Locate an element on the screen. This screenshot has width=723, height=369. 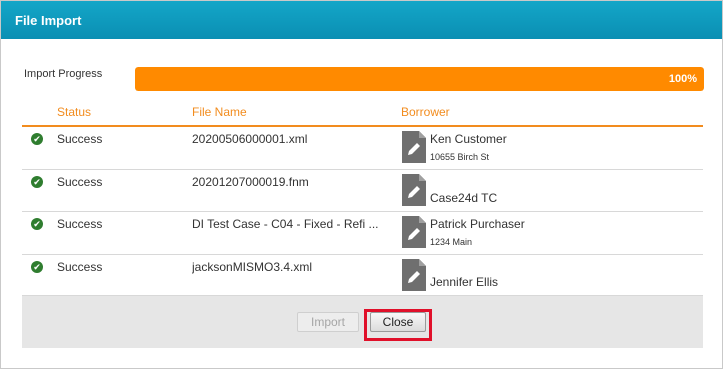
borrower-address: 1234 Main is located at coordinates (451, 242).